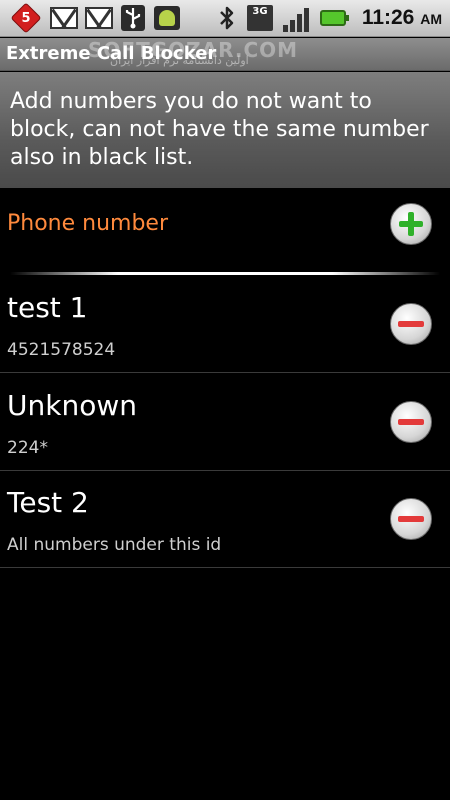 Image resolution: width=450 pixels, height=800 pixels. What do you see at coordinates (225, 324) in the screenshot?
I see `list-item: test 1 4521578524` at bounding box center [225, 324].